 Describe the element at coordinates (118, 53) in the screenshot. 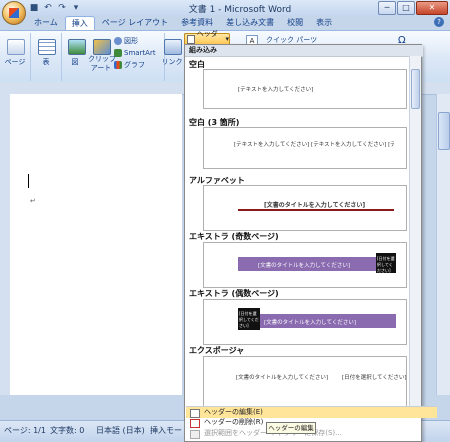

I see `smartart-icon` at that location.